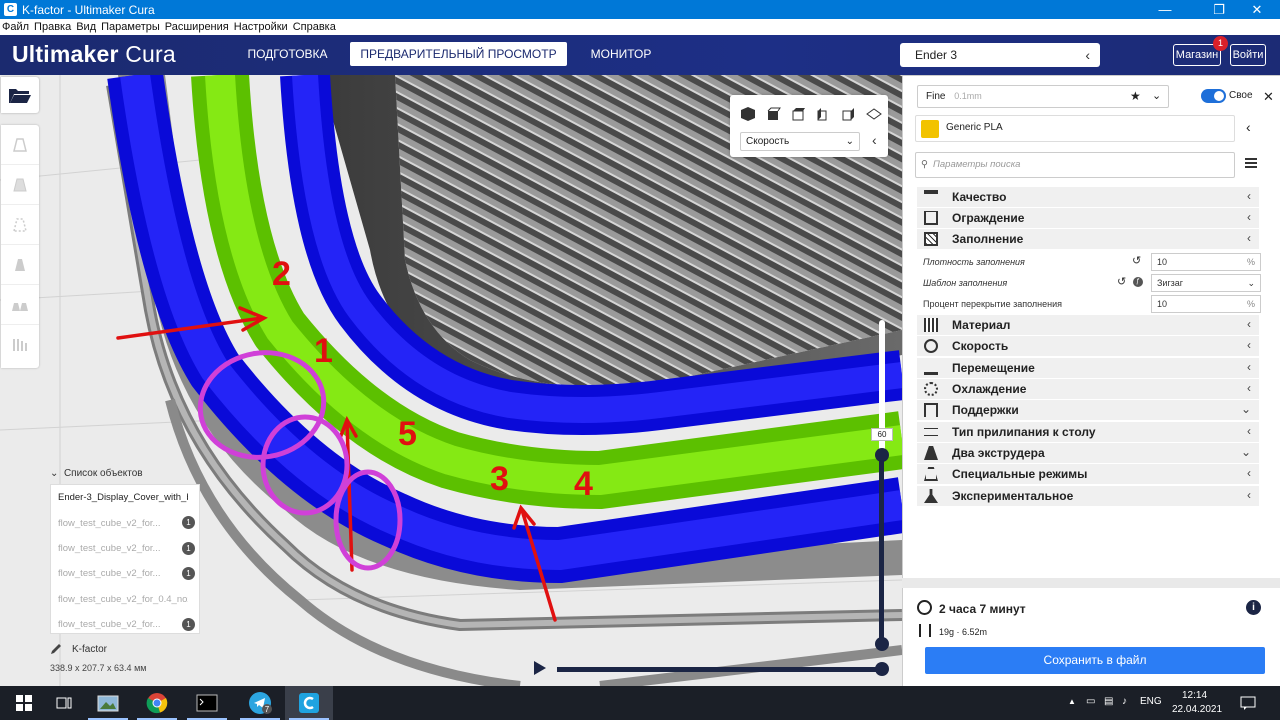 The height and width of the screenshot is (720, 1280). What do you see at coordinates (974, 127) in the screenshot?
I see `material-name: Generic PLA` at bounding box center [974, 127].